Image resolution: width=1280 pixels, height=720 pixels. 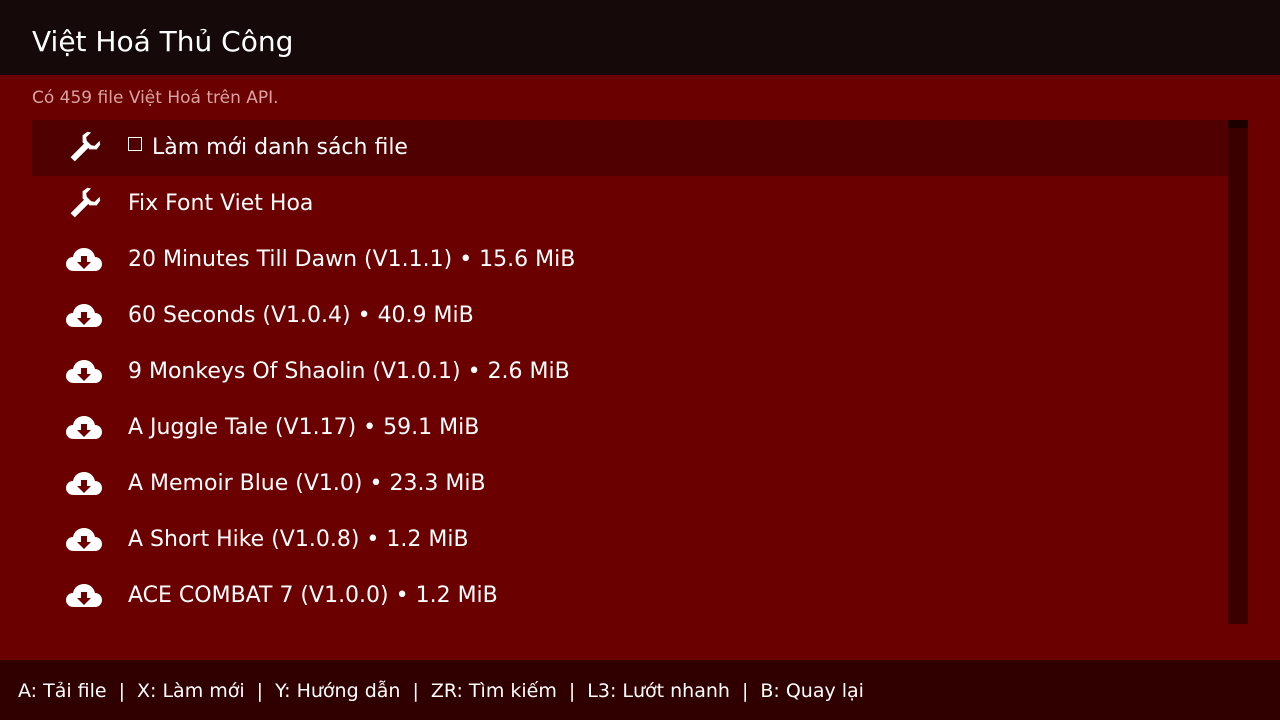 I want to click on list-item-label: A Memoir Blue (V1.0) • 23.3 MiB, so click(x=307, y=484).